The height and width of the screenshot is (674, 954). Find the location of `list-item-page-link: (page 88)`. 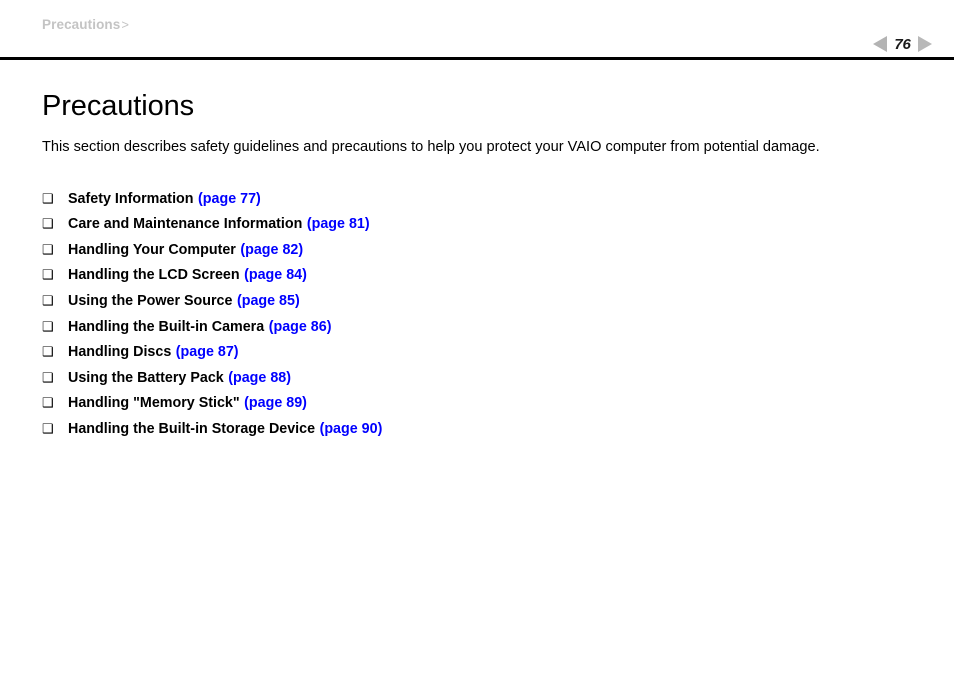

list-item-page-link: (page 88) is located at coordinates (257, 377).